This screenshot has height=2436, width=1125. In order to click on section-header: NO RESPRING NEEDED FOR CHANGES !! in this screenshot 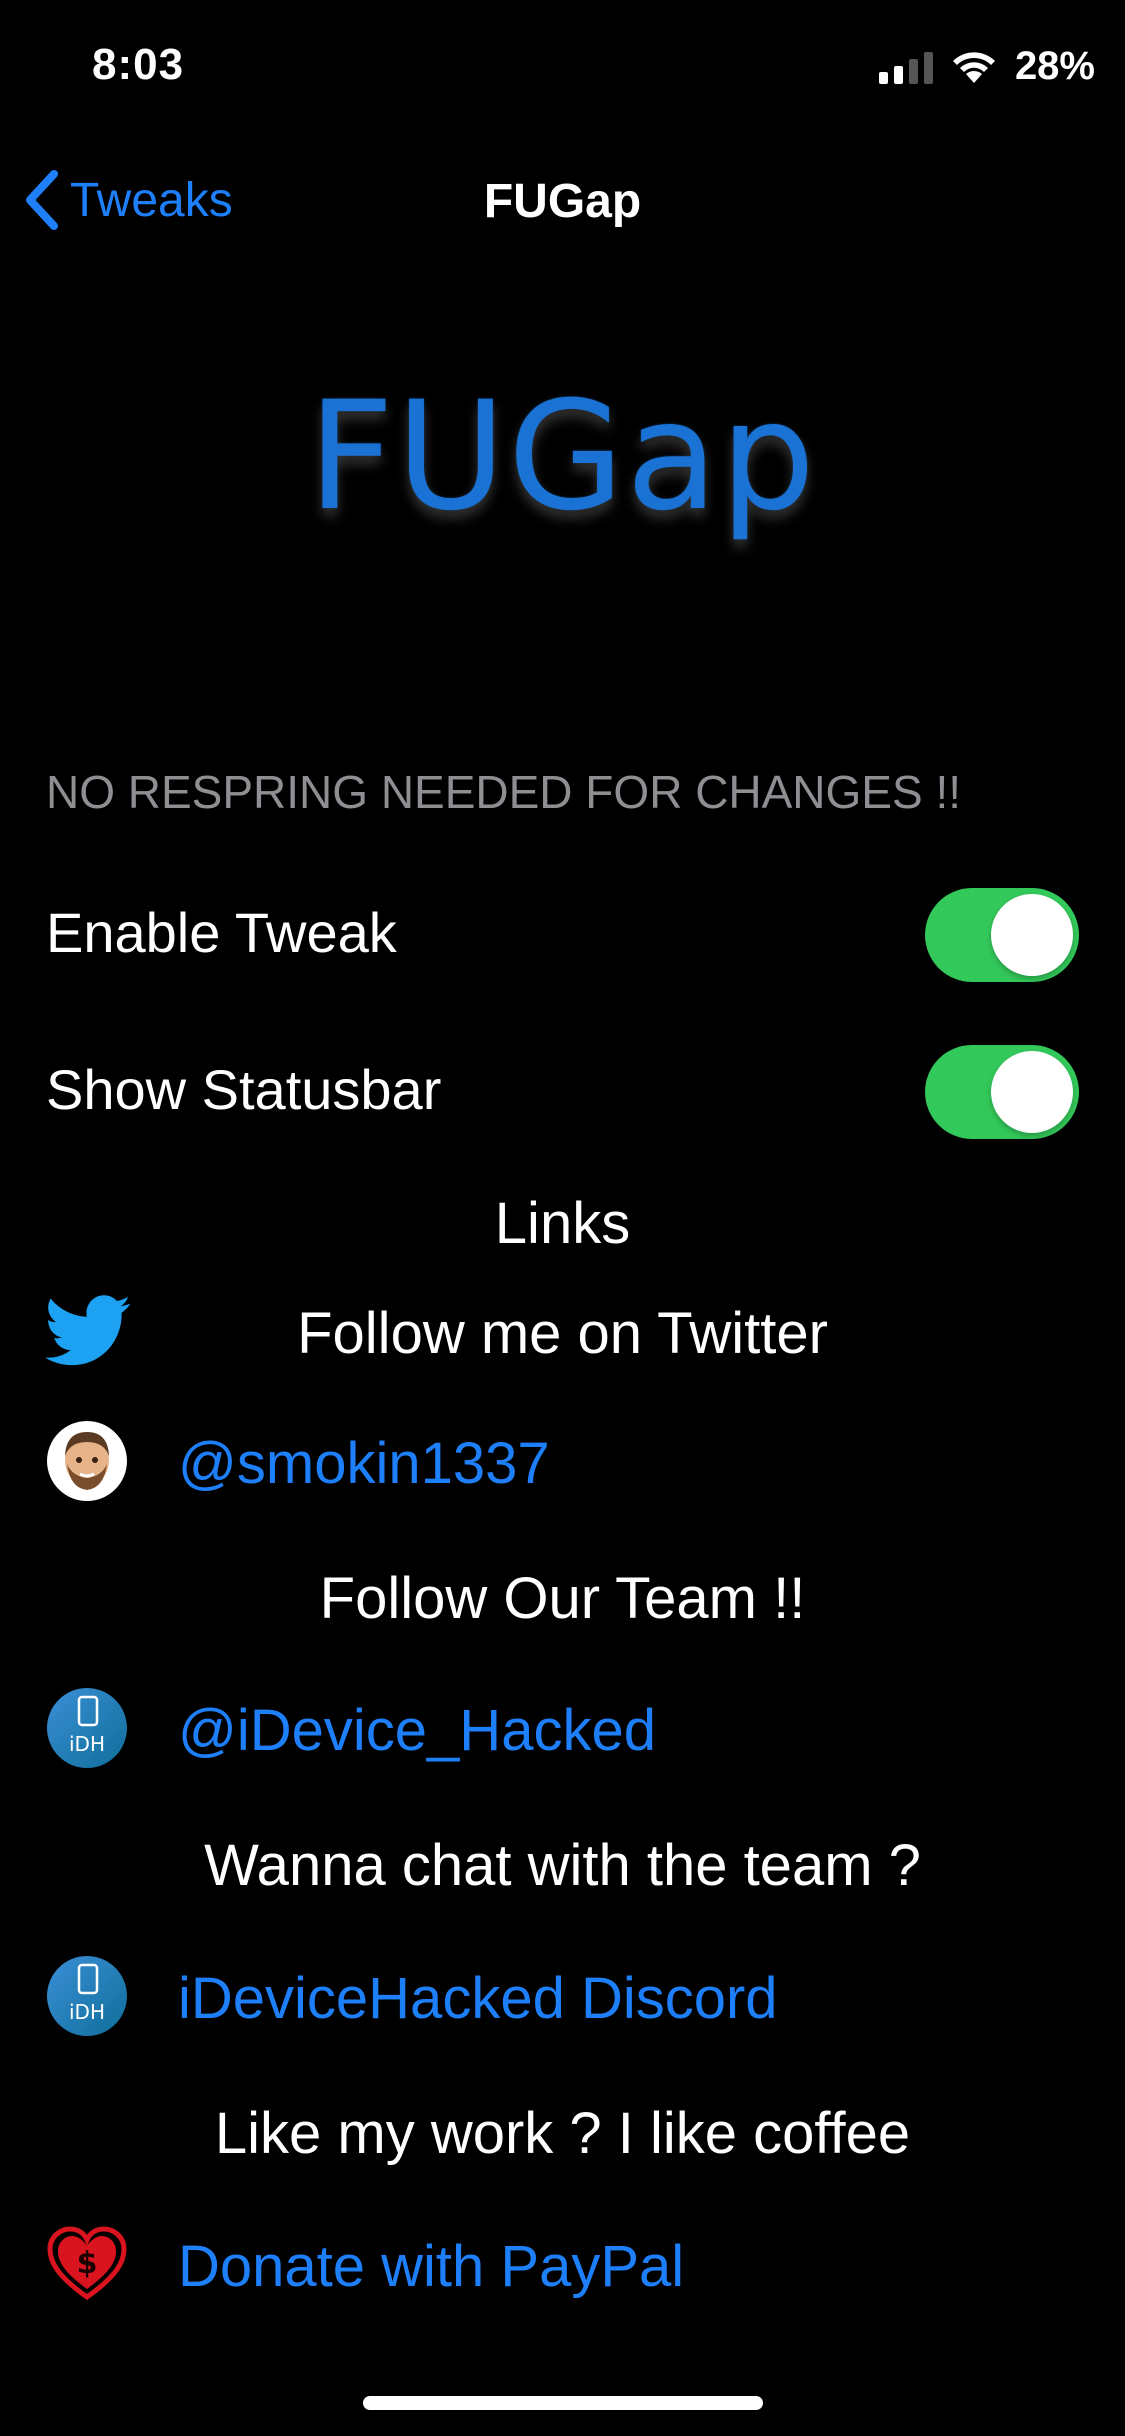, I will do `click(504, 792)`.